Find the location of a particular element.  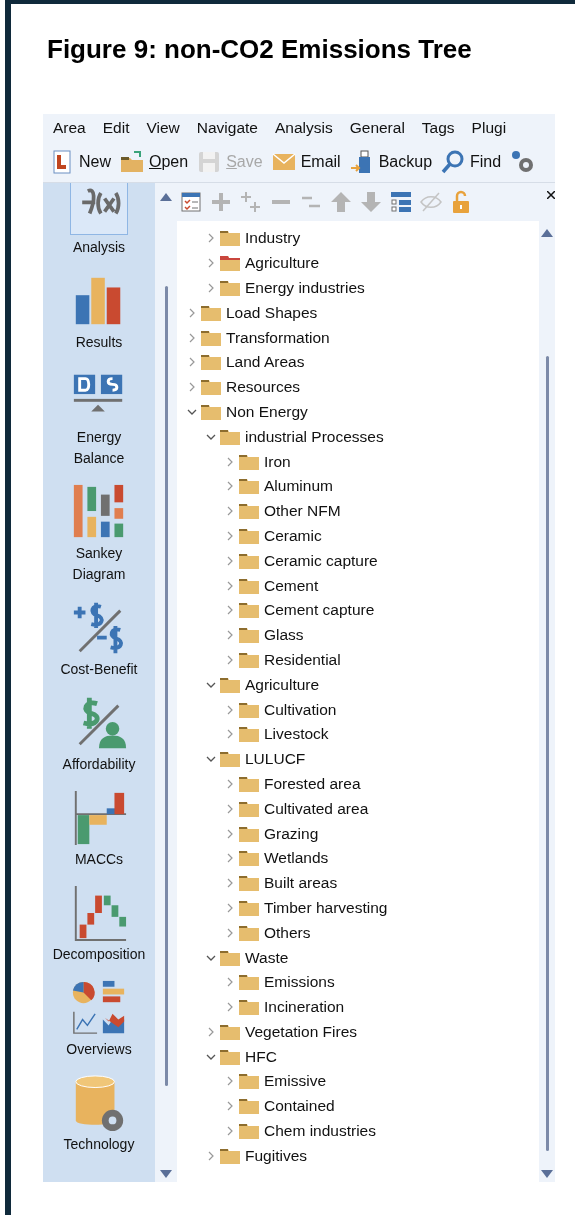

tree-item: LULUCF is located at coordinates (275, 759).